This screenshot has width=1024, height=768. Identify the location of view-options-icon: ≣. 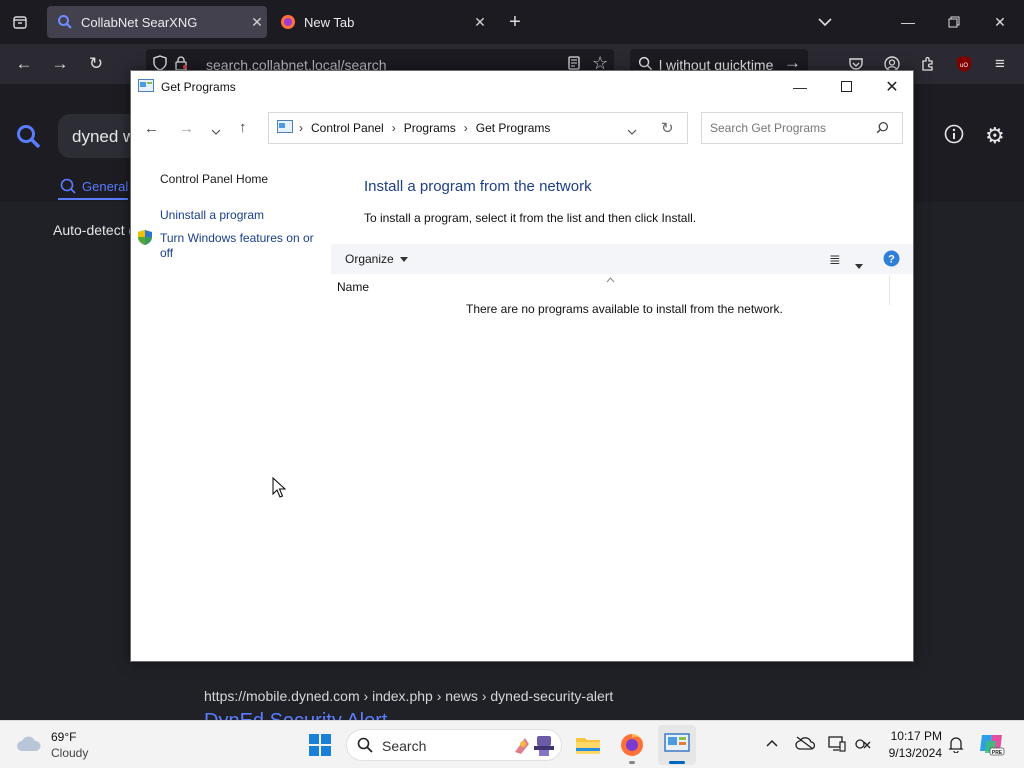
(835, 259).